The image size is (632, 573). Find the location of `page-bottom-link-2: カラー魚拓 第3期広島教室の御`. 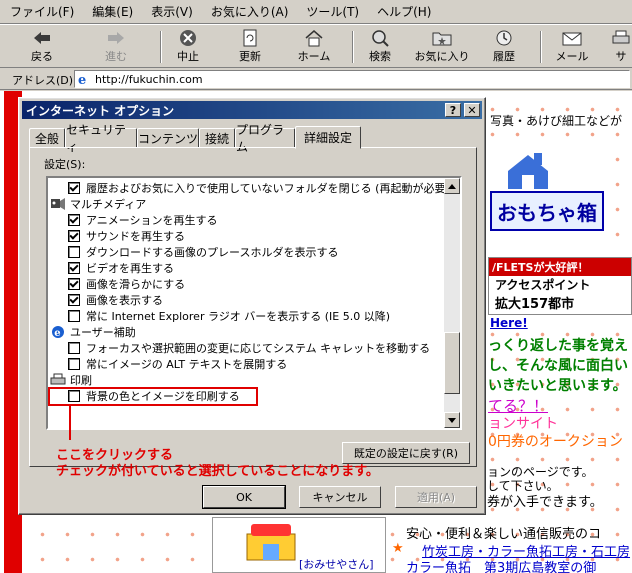

page-bottom-link-2: カラー魚拓 第3期広島教室の御 is located at coordinates (501, 565).